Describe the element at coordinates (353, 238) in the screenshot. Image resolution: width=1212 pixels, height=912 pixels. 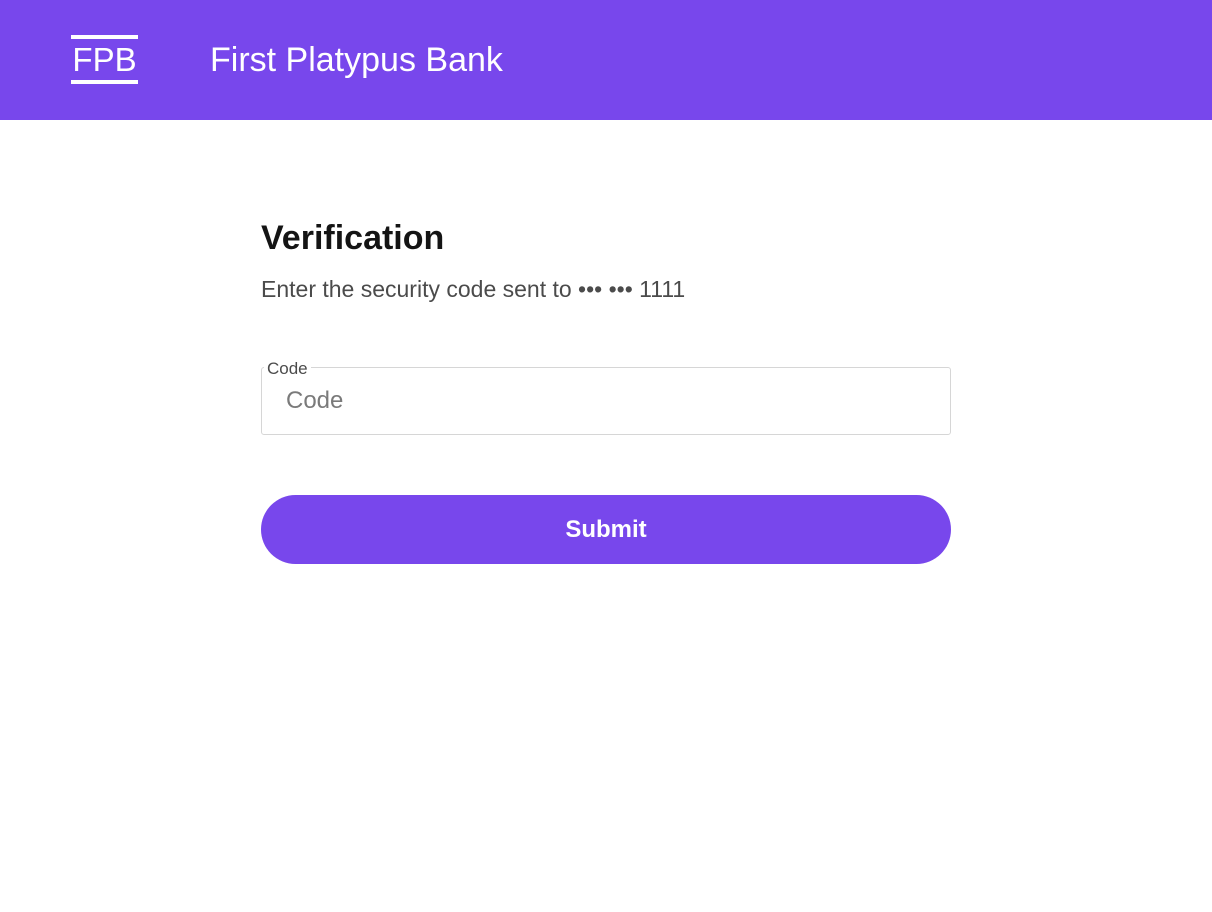
I see `page-title: Verification` at that location.